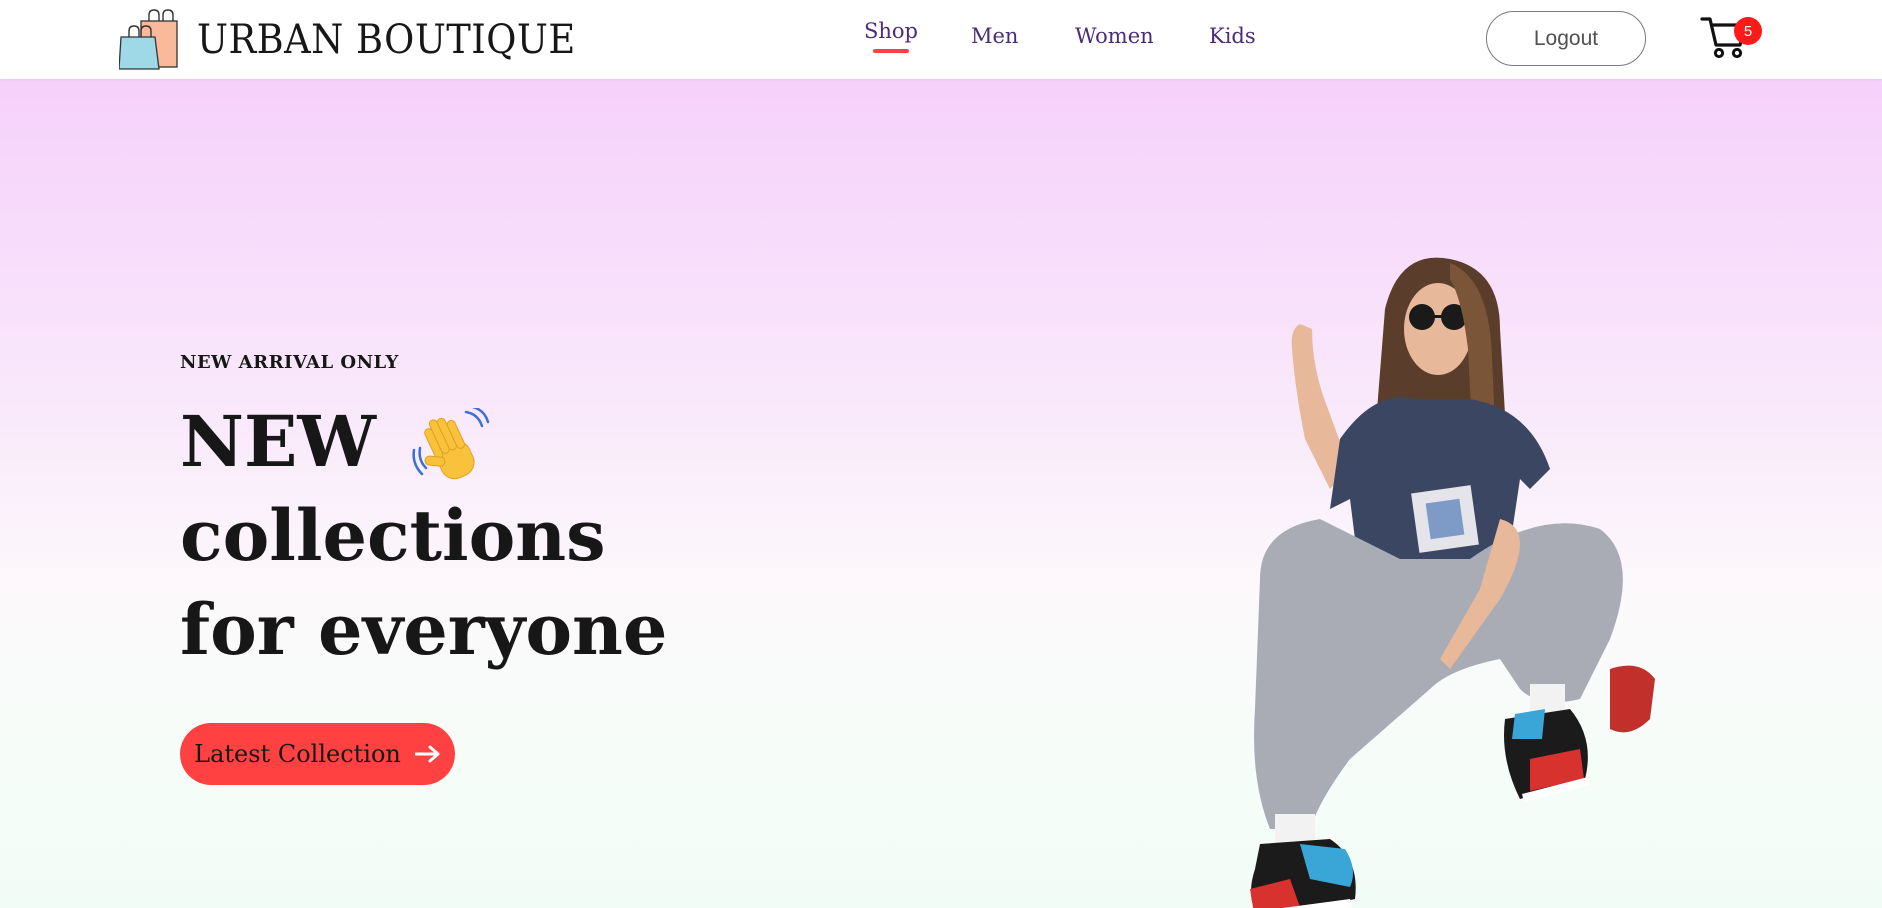  I want to click on active-indicator, so click(891, 51).